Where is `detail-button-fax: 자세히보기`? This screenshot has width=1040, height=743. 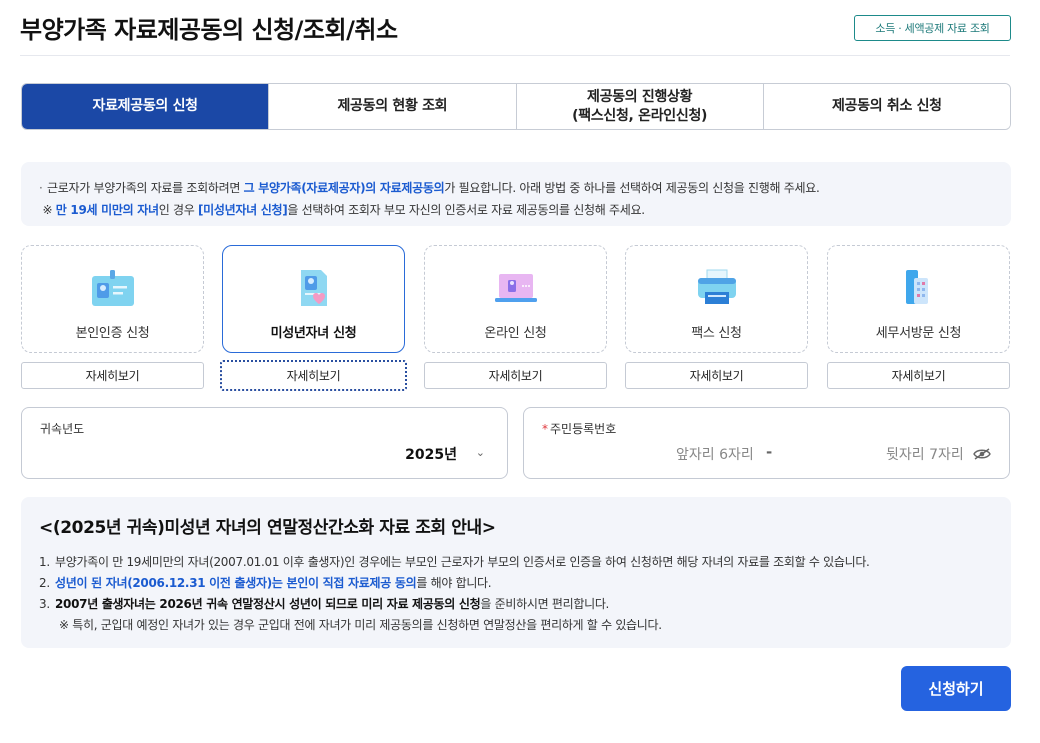
detail-button-fax: 자세히보기 is located at coordinates (716, 375).